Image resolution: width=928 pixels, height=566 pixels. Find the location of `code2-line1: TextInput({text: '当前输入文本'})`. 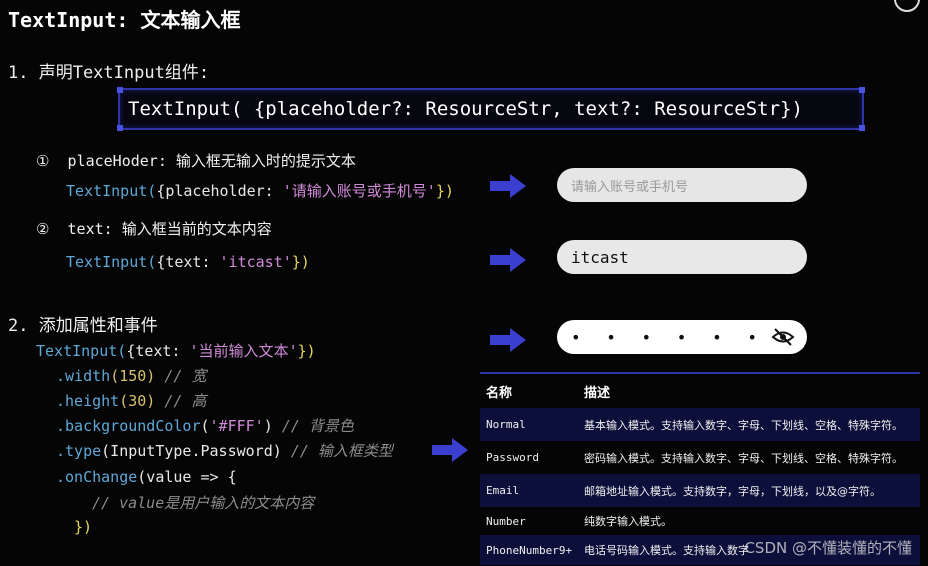

code2-line1: TextInput({text: '当前输入文本'}) is located at coordinates (176, 350).